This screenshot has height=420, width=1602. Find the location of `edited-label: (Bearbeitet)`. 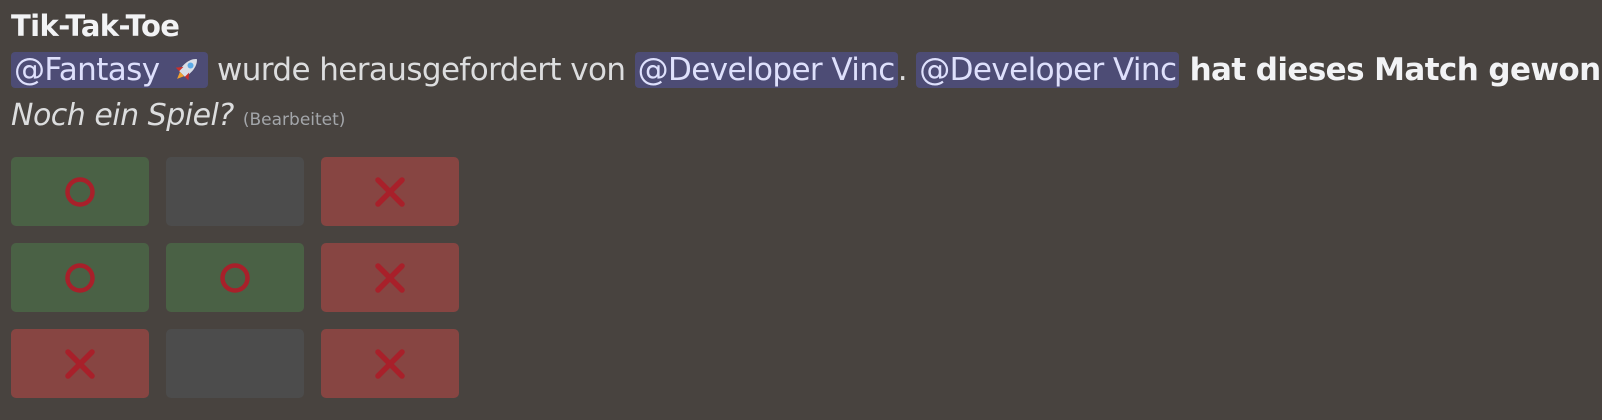

edited-label: (Bearbeitet) is located at coordinates (294, 120).